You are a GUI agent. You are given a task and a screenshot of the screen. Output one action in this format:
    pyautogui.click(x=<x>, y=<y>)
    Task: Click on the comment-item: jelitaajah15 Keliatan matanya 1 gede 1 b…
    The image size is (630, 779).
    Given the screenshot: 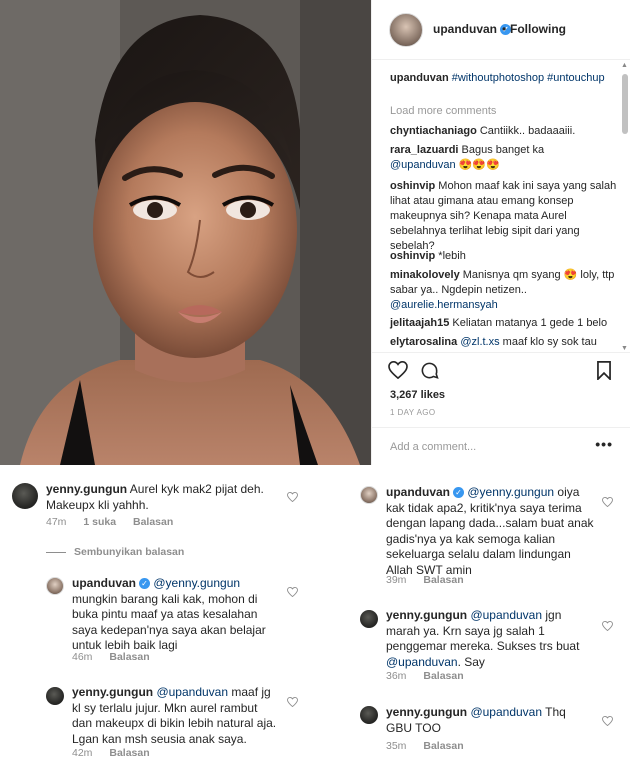 What is the action you would take?
    pyautogui.click(x=504, y=323)
    